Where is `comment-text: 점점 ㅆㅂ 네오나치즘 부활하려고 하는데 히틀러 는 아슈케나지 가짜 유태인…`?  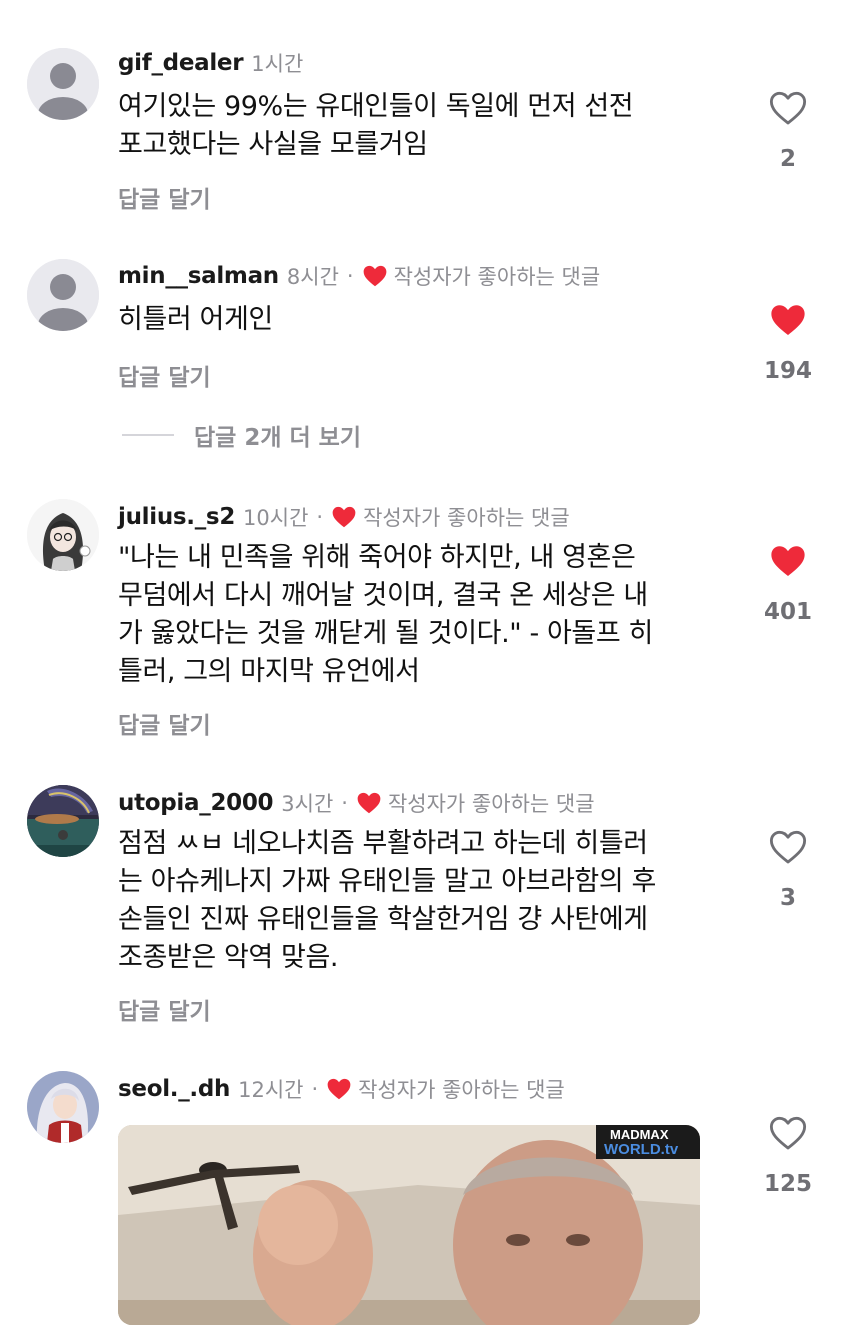
comment-text: 점점 ㅆㅂ 네오나치즘 부활하려고 하는데 히틀러 는 아슈케나지 가짜 유태인… is located at coordinates (387, 900).